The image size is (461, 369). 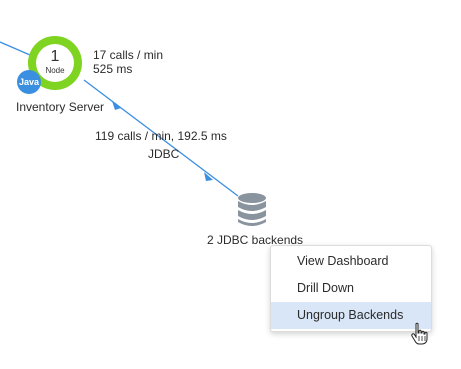 I want to click on node-center: 1 Node, so click(x=55, y=63).